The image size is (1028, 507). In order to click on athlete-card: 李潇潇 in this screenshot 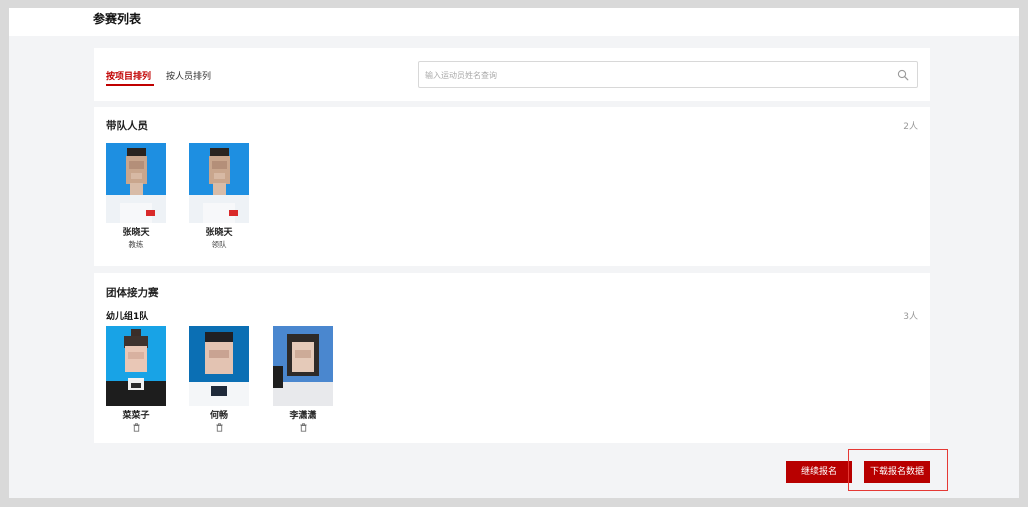, I will do `click(303, 379)`.